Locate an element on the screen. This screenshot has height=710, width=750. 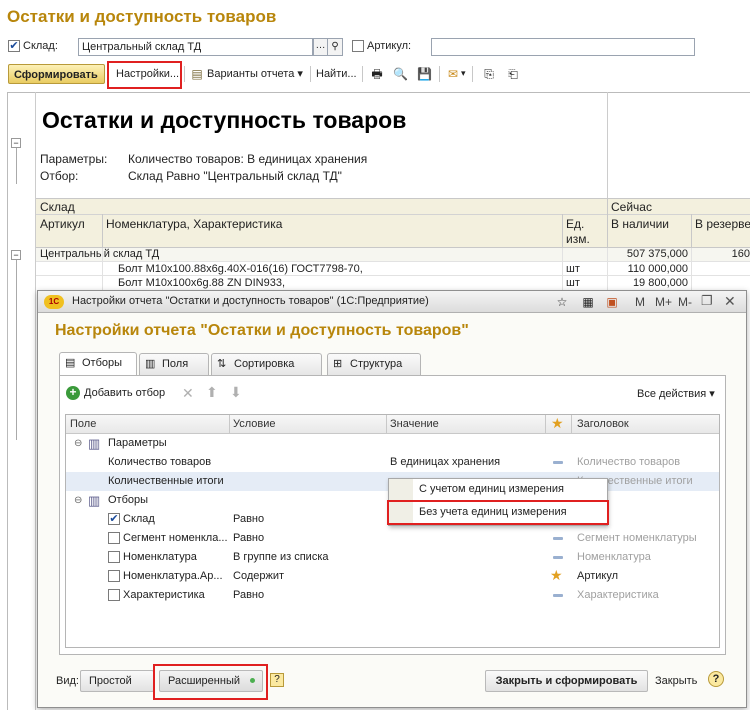
report-variants-label: Варианты отчета is located at coordinates (251, 74).